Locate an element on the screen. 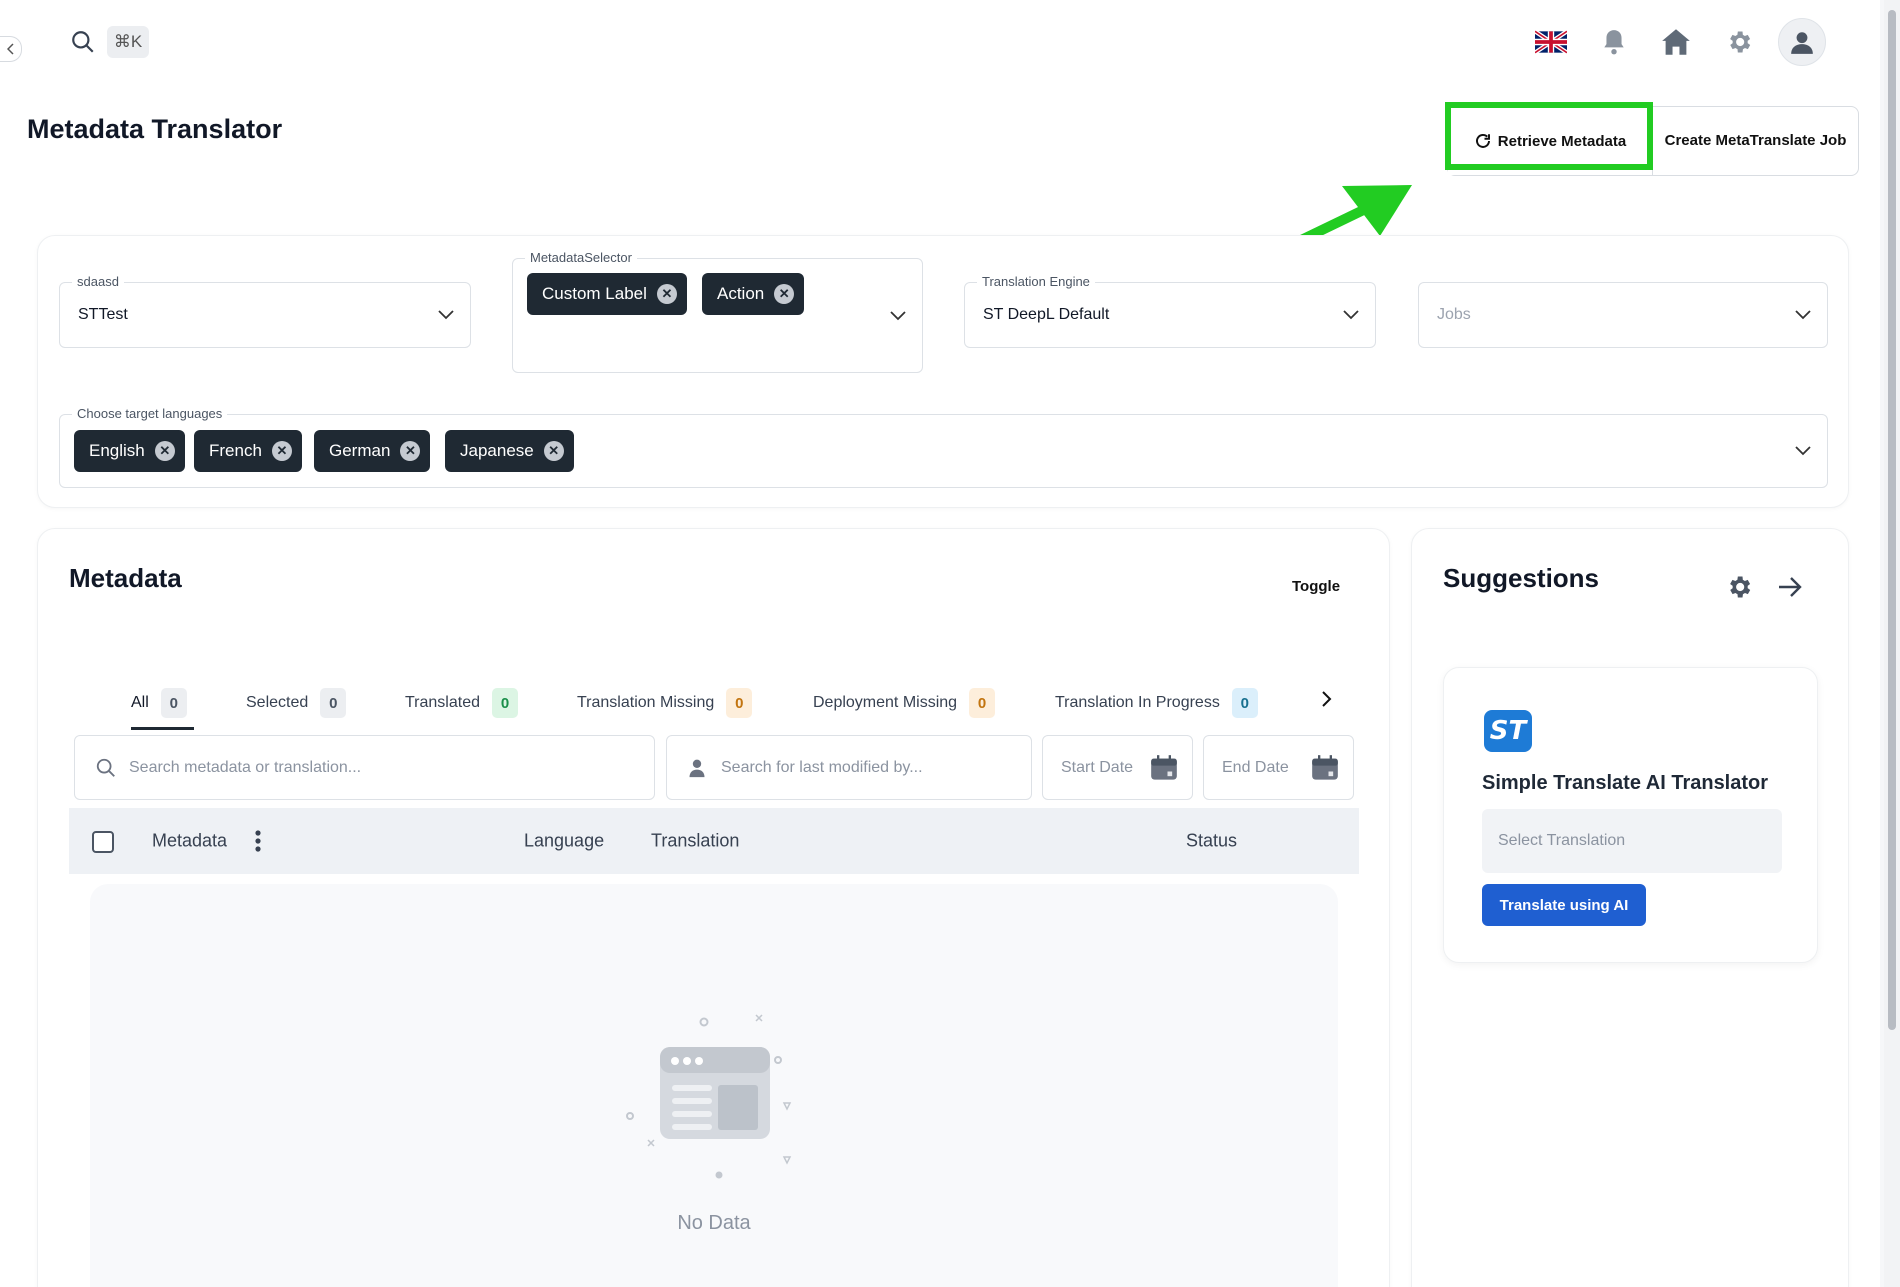 The width and height of the screenshot is (1900, 1287). retrieve-metadata-label: Retrieve Metadata is located at coordinates (1562, 141).